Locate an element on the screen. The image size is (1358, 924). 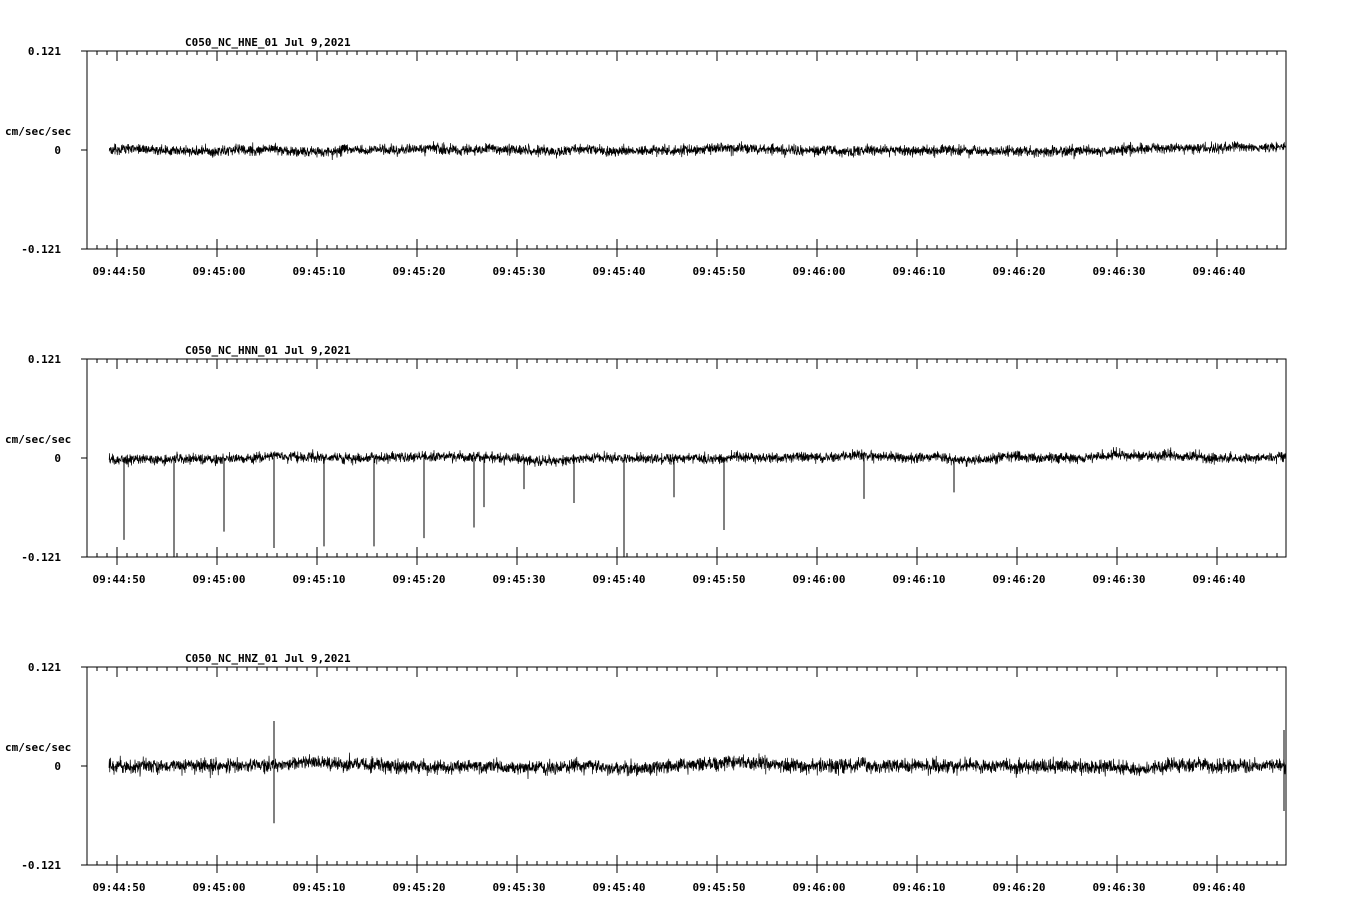
panel-title: C050_NC_HNZ_01 Jul 9,2021 is located at coordinates (268, 658).